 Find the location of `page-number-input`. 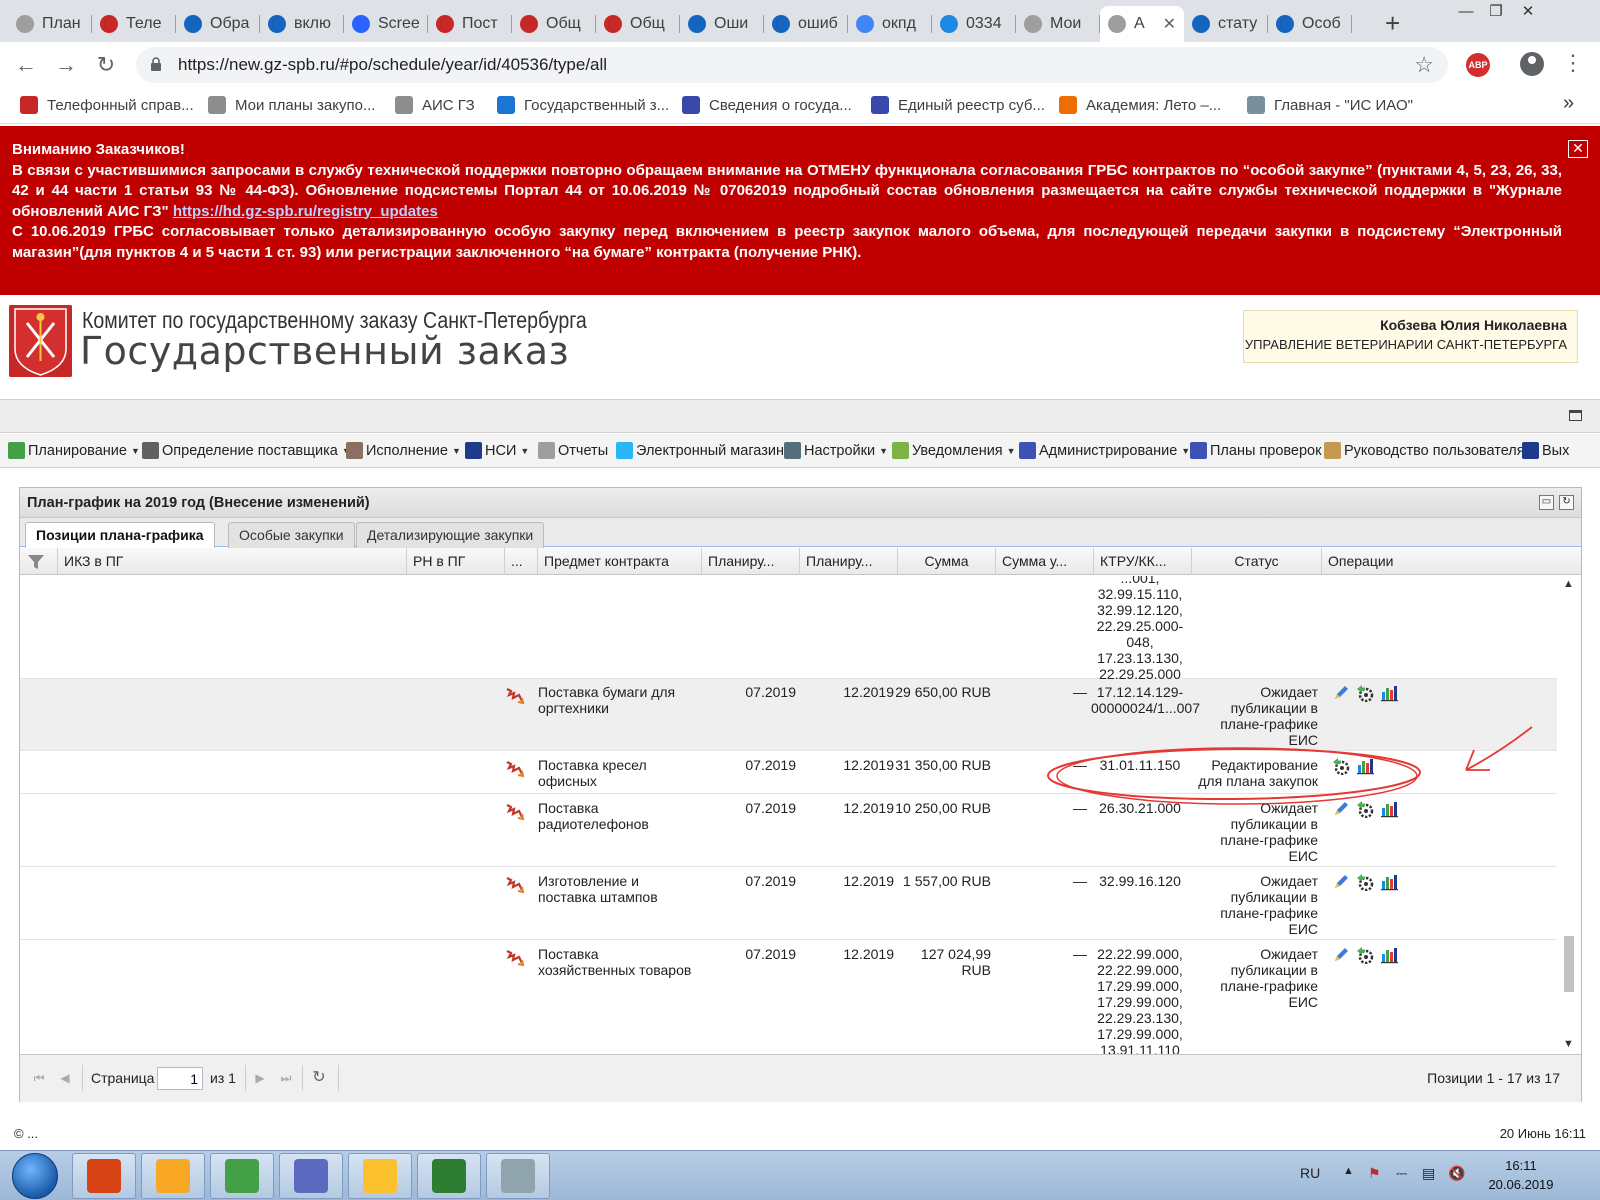

page-number-input is located at coordinates (180, 1078).